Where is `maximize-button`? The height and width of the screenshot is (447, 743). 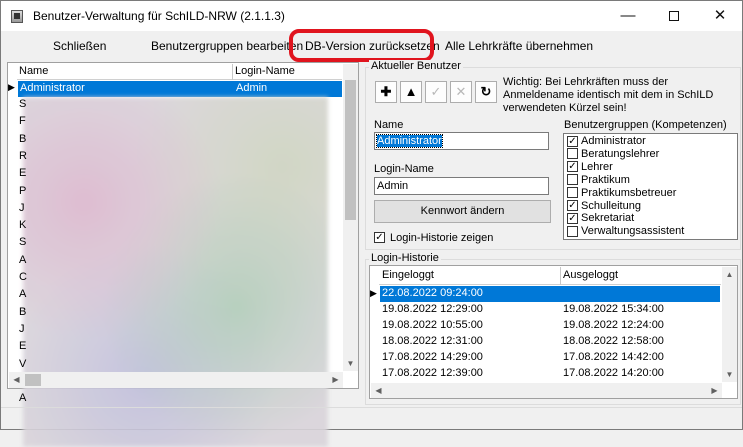 maximize-button is located at coordinates (674, 16).